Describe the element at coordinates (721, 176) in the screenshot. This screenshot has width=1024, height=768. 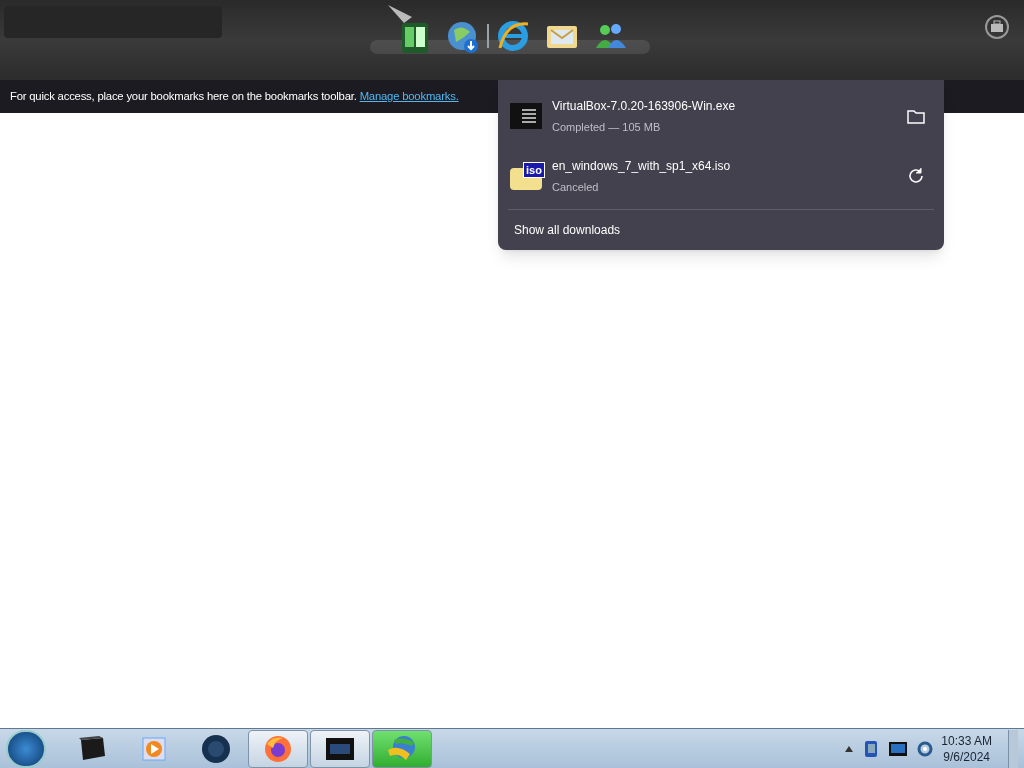
I see `download-item: iso en_windows_7_with_sp1_x64.iso Canceled` at that location.